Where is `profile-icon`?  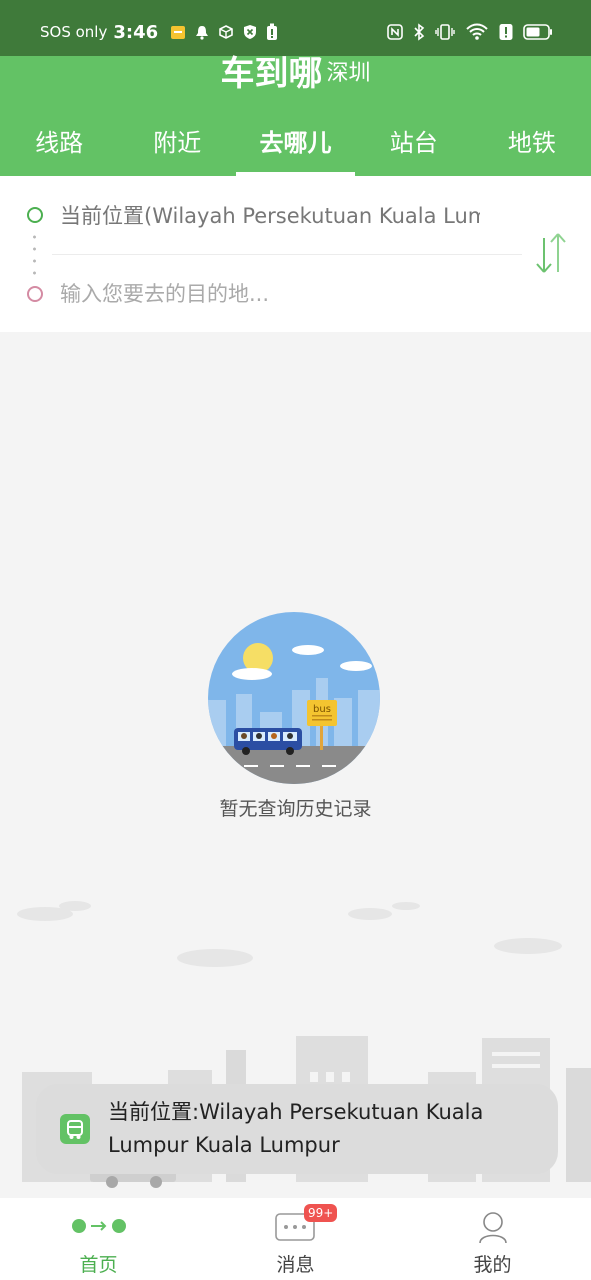 profile-icon is located at coordinates (492, 1228).